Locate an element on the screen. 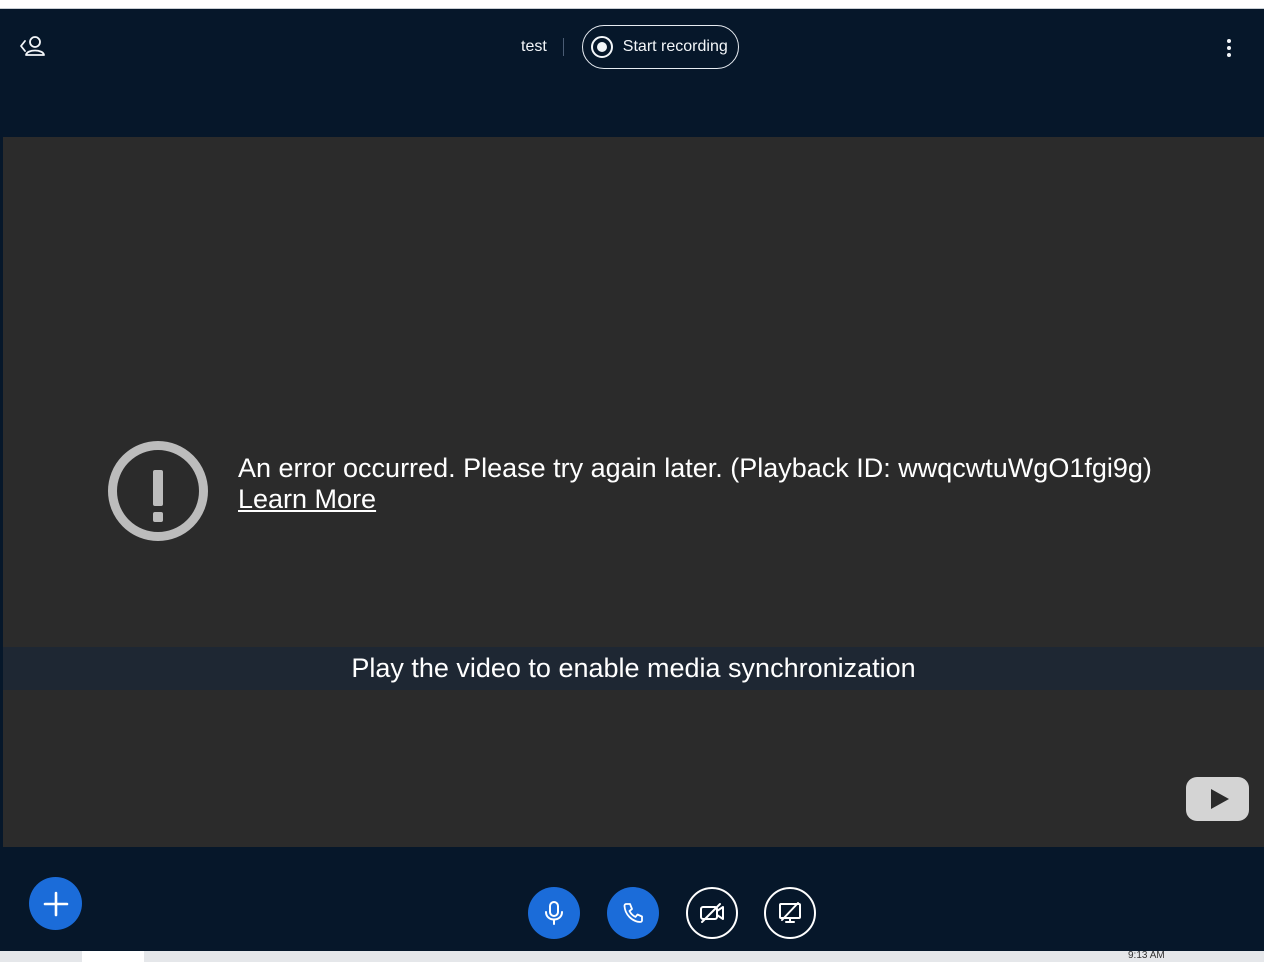 The image size is (1264, 962). alert-icon-dot is located at coordinates (158, 517).